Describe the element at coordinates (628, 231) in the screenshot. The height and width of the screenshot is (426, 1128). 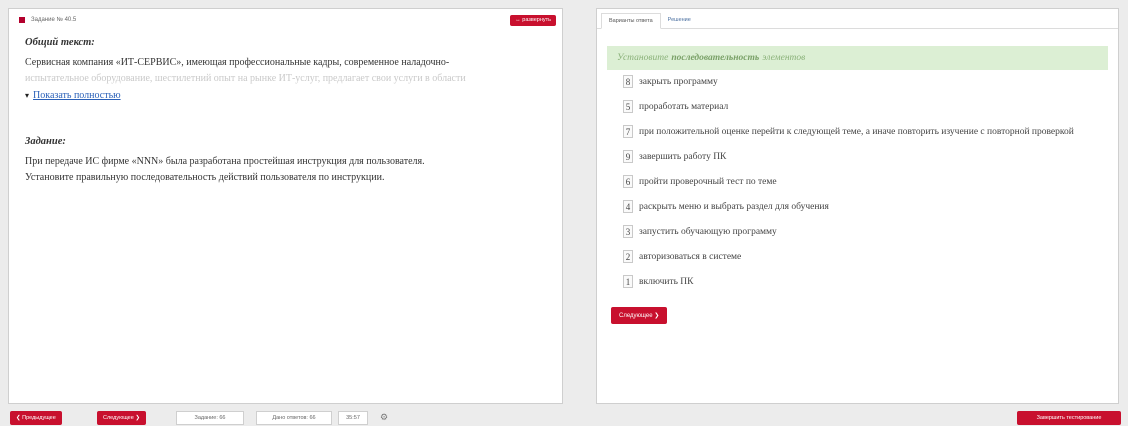
I see `order-number-input: 3` at that location.